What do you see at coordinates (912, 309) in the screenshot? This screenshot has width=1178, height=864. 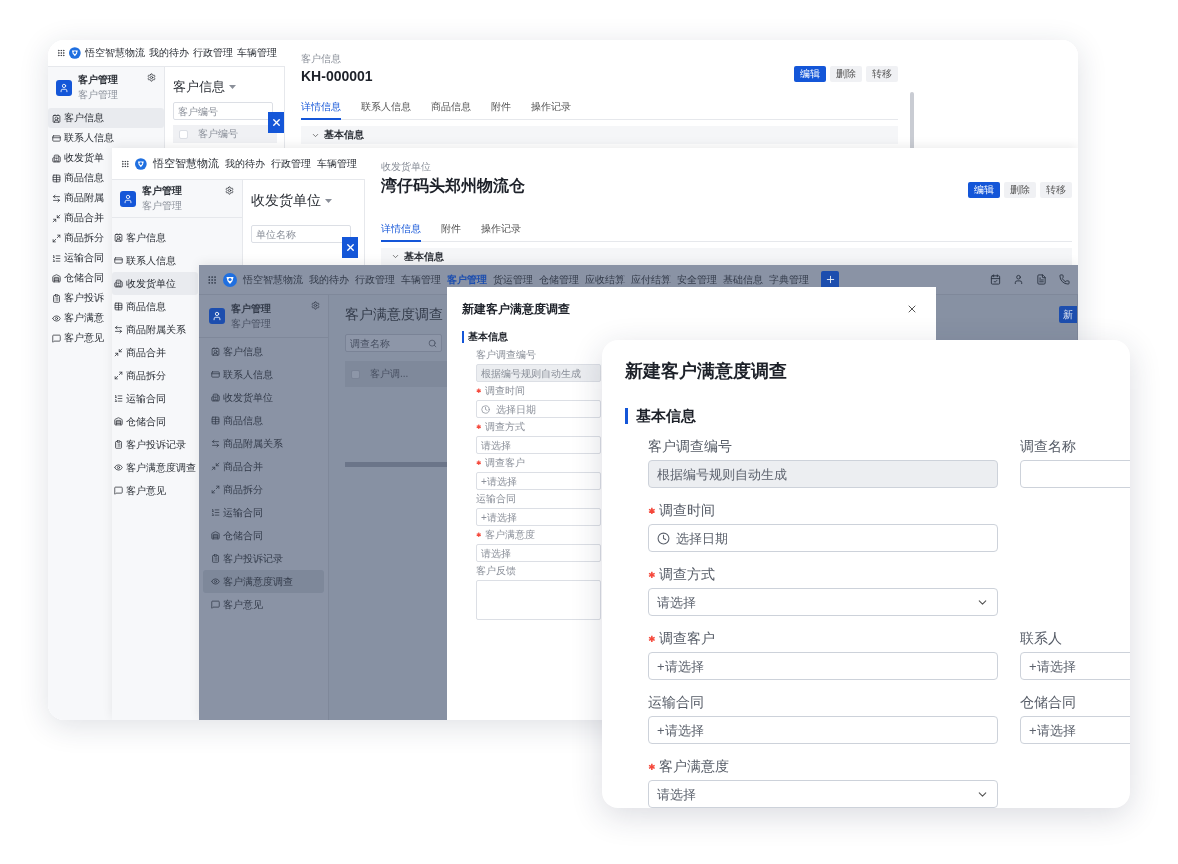 I see `close-icon` at bounding box center [912, 309].